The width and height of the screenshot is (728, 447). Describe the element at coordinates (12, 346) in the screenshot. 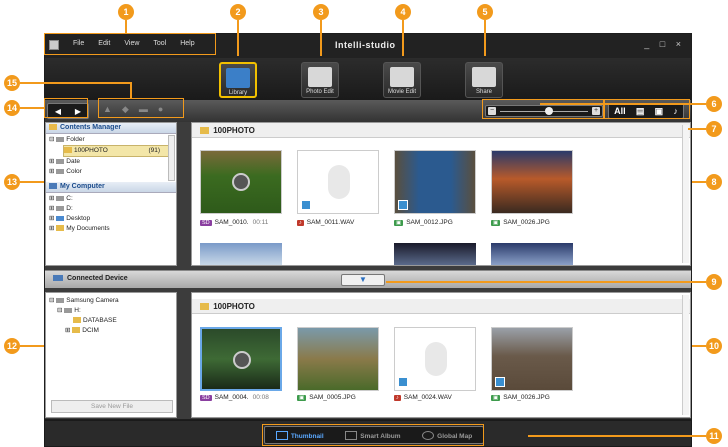

I see `callout-12: 12` at that location.